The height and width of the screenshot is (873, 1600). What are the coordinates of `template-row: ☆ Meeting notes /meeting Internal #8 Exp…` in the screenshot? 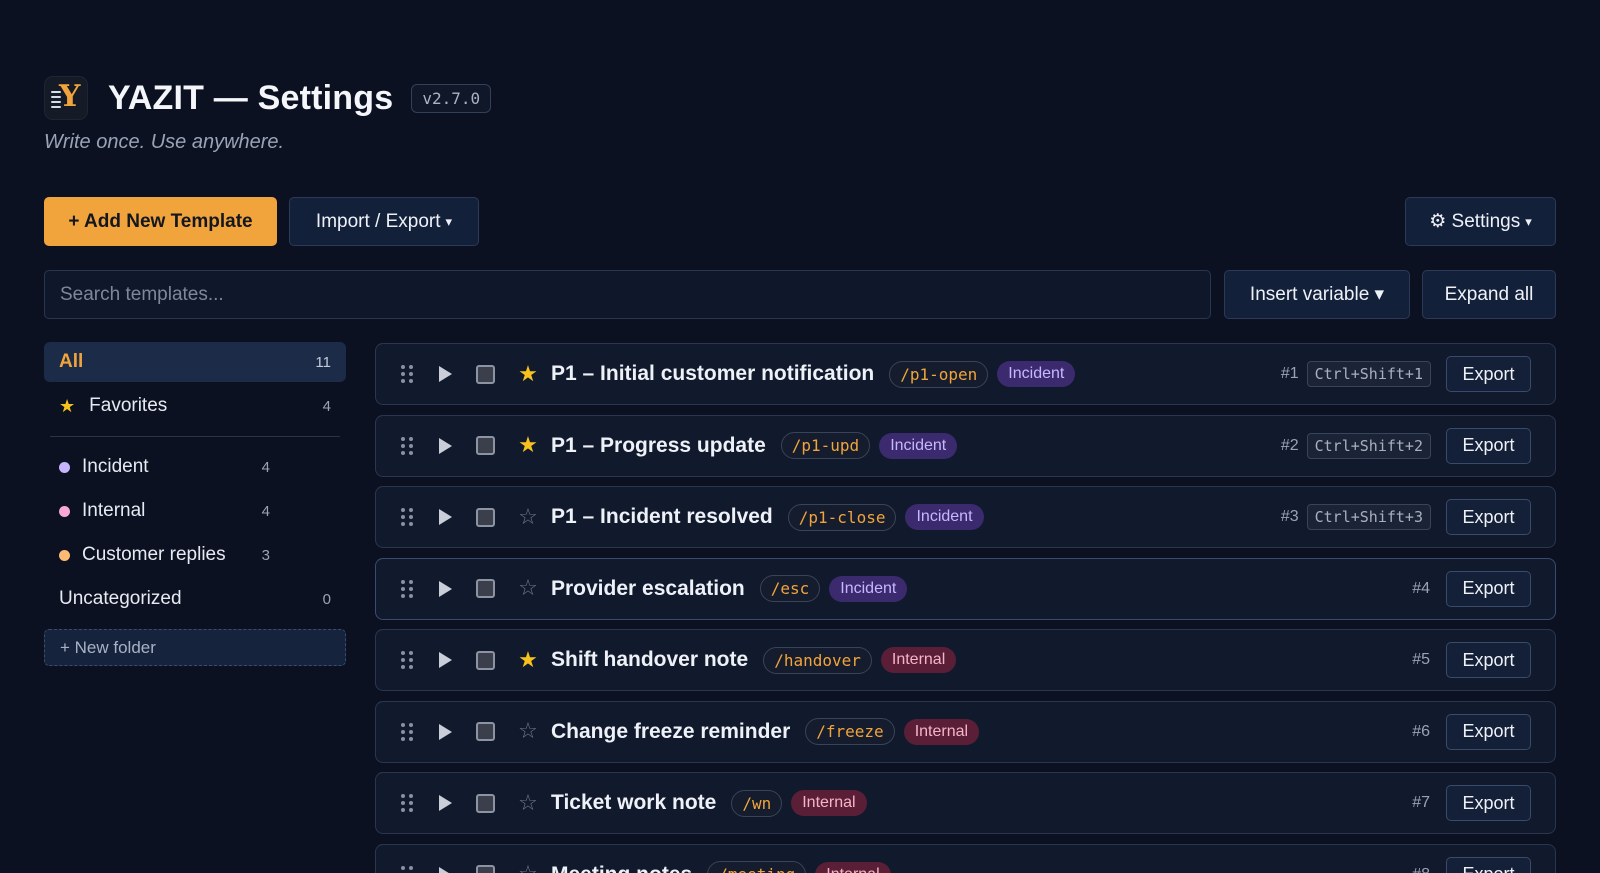 It's located at (965, 858).